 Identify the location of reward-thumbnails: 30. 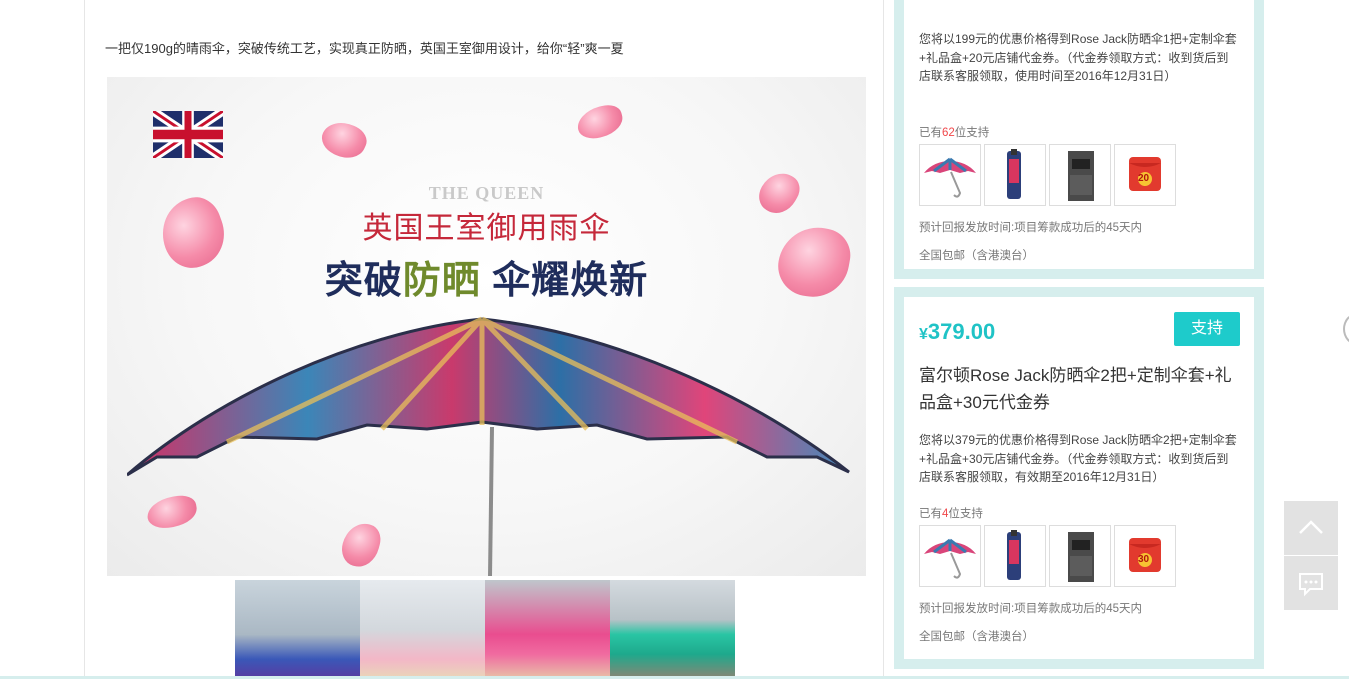
(1079, 556).